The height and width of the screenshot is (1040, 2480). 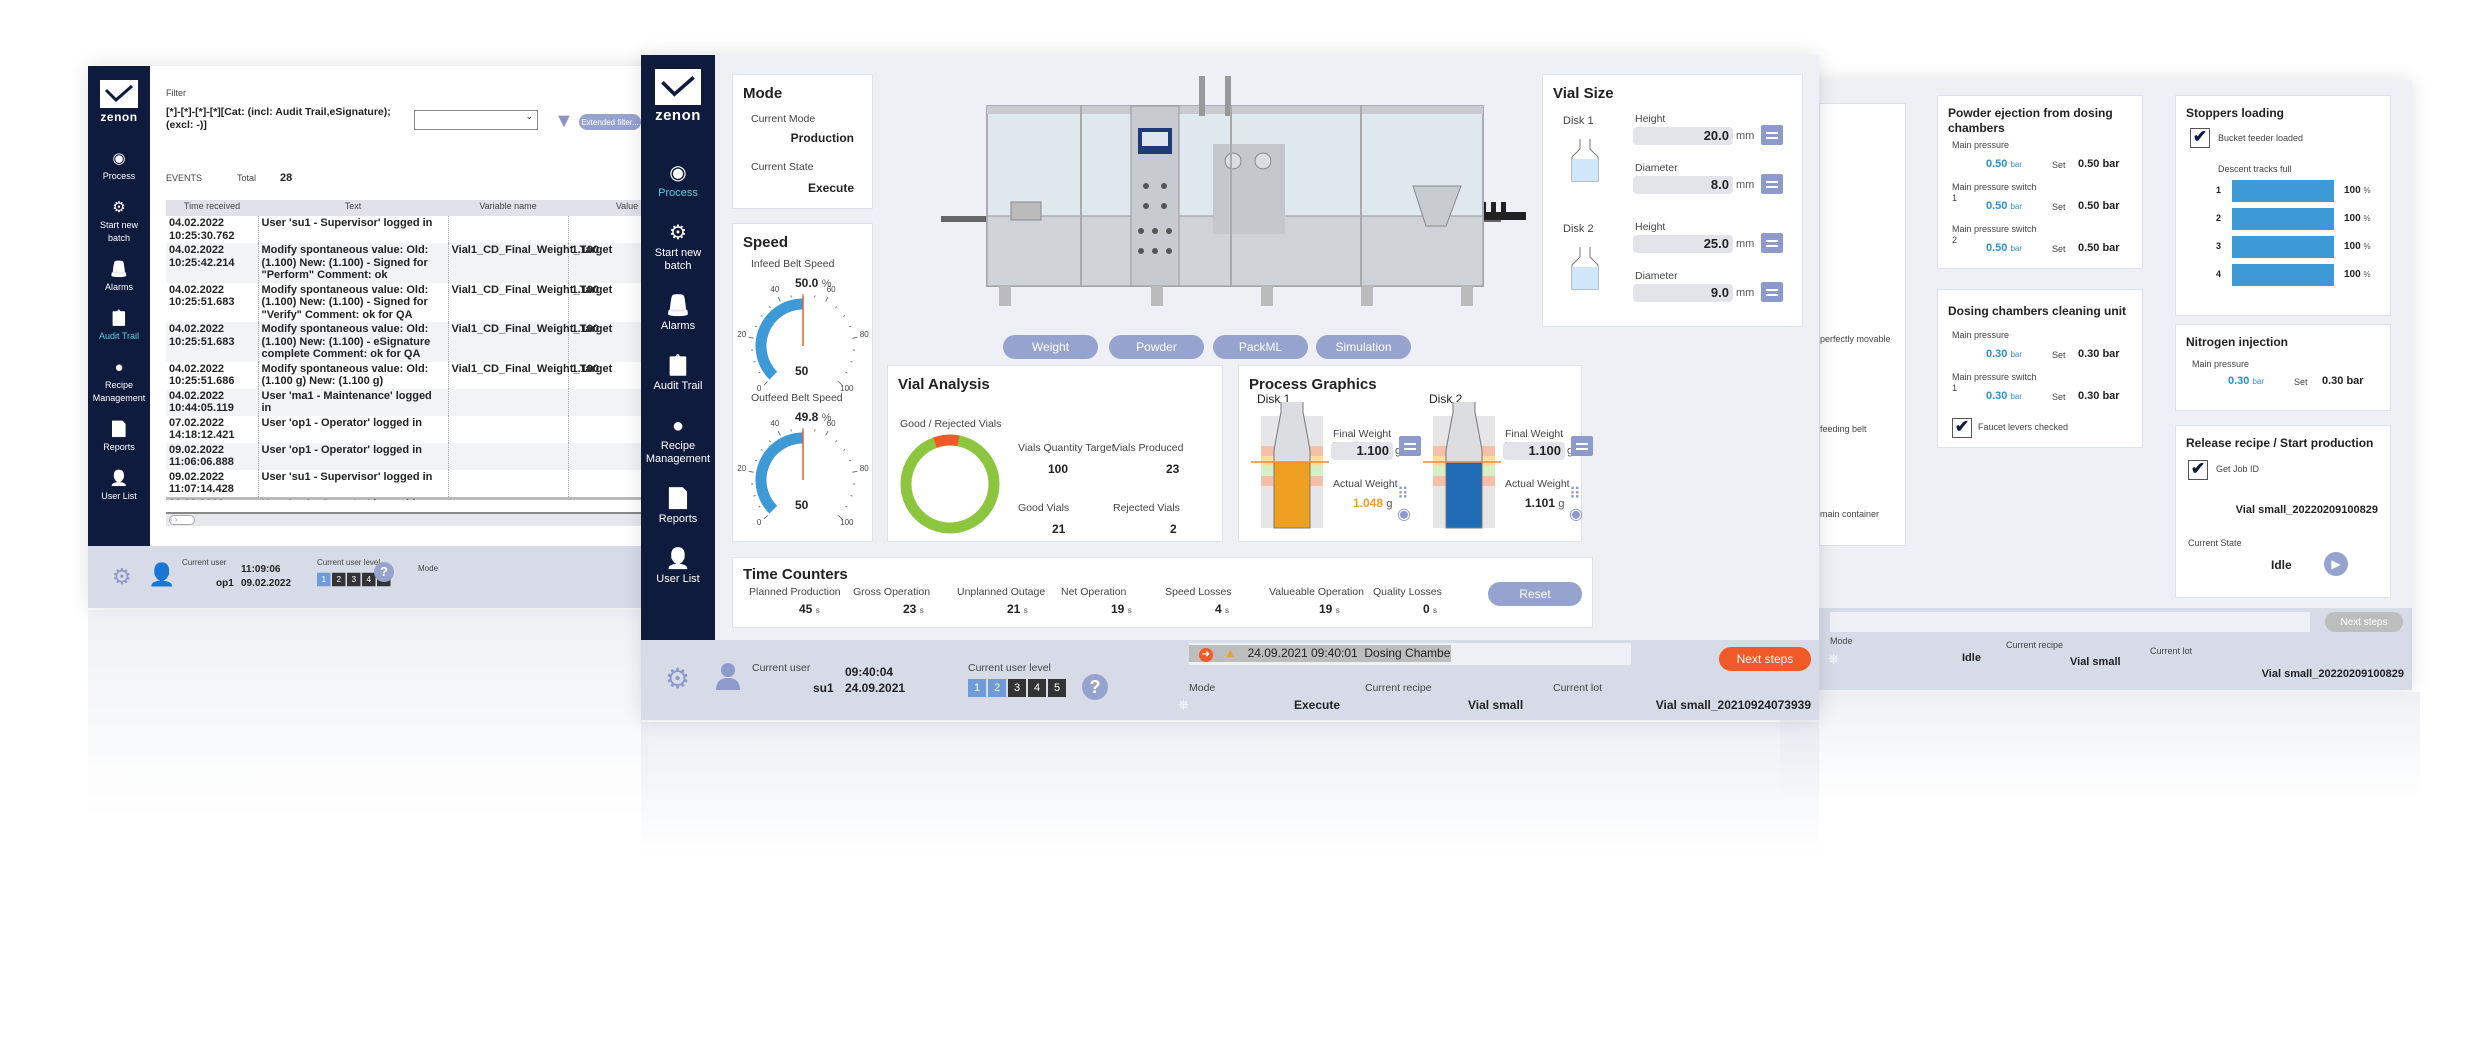 I want to click on user-level-3: 3, so click(x=1017, y=688).